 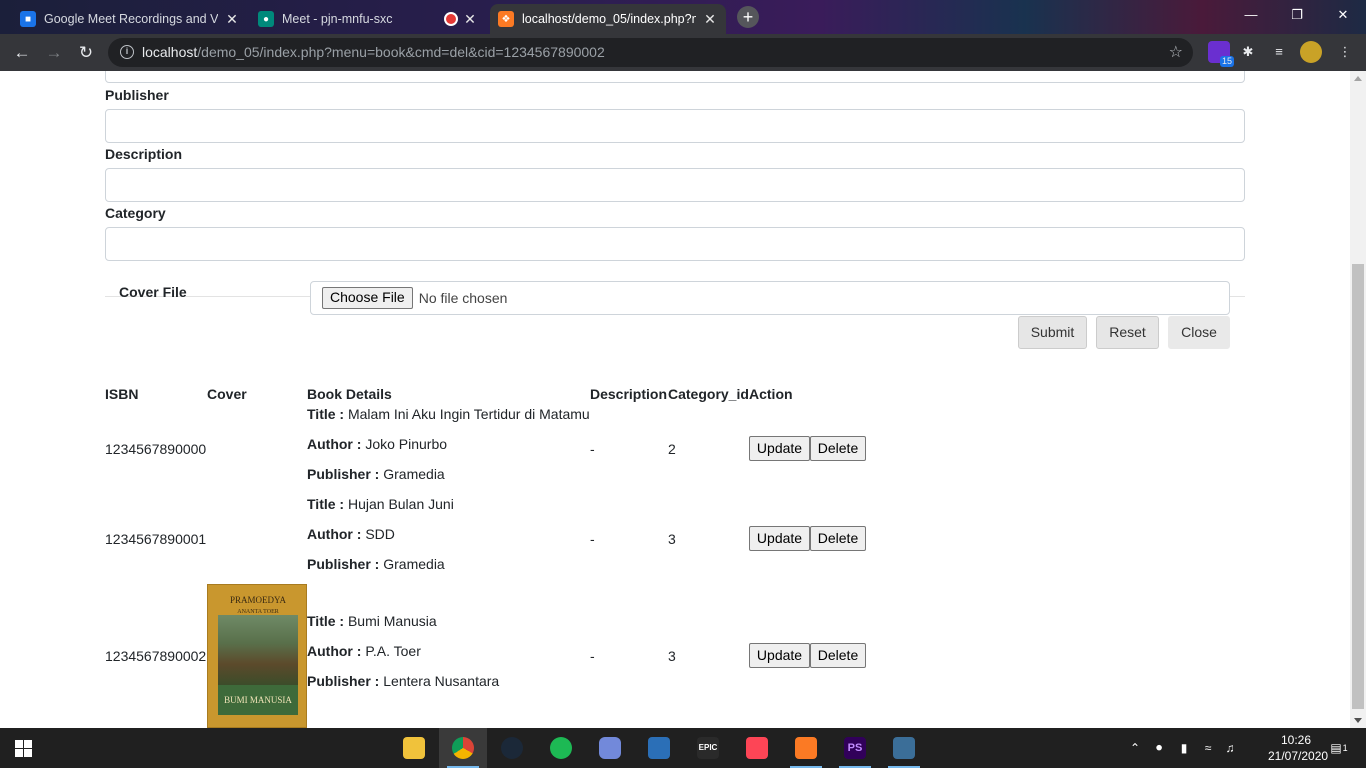 I want to click on category-label: Category, so click(x=135, y=213).